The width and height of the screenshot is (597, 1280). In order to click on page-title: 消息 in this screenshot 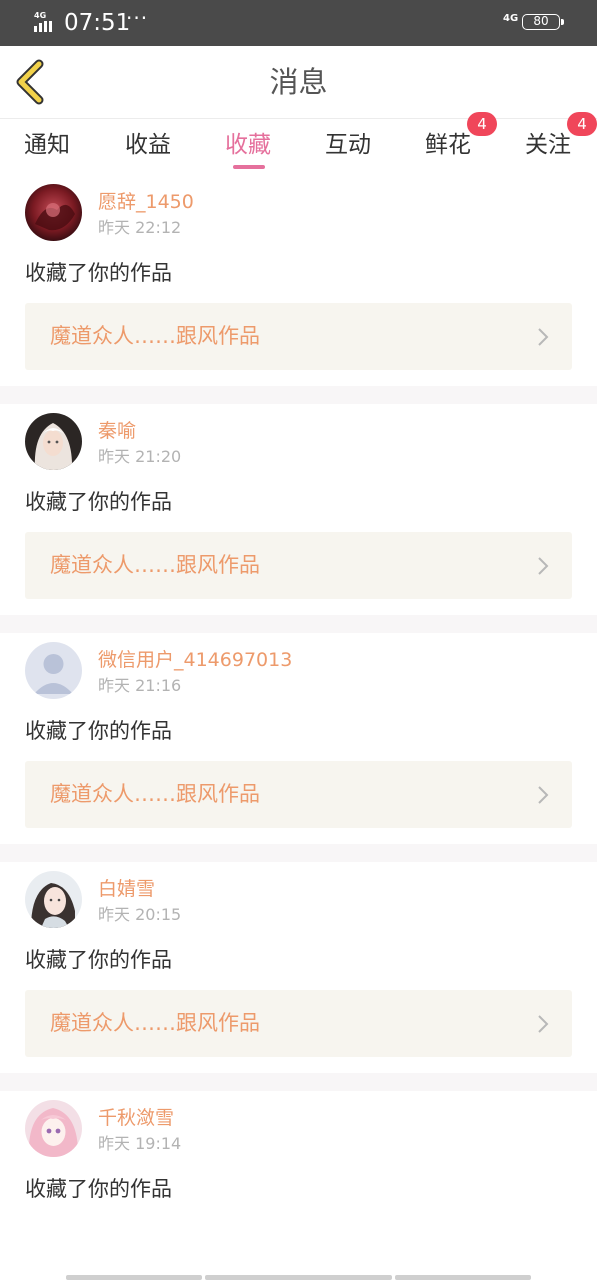, I will do `click(298, 82)`.